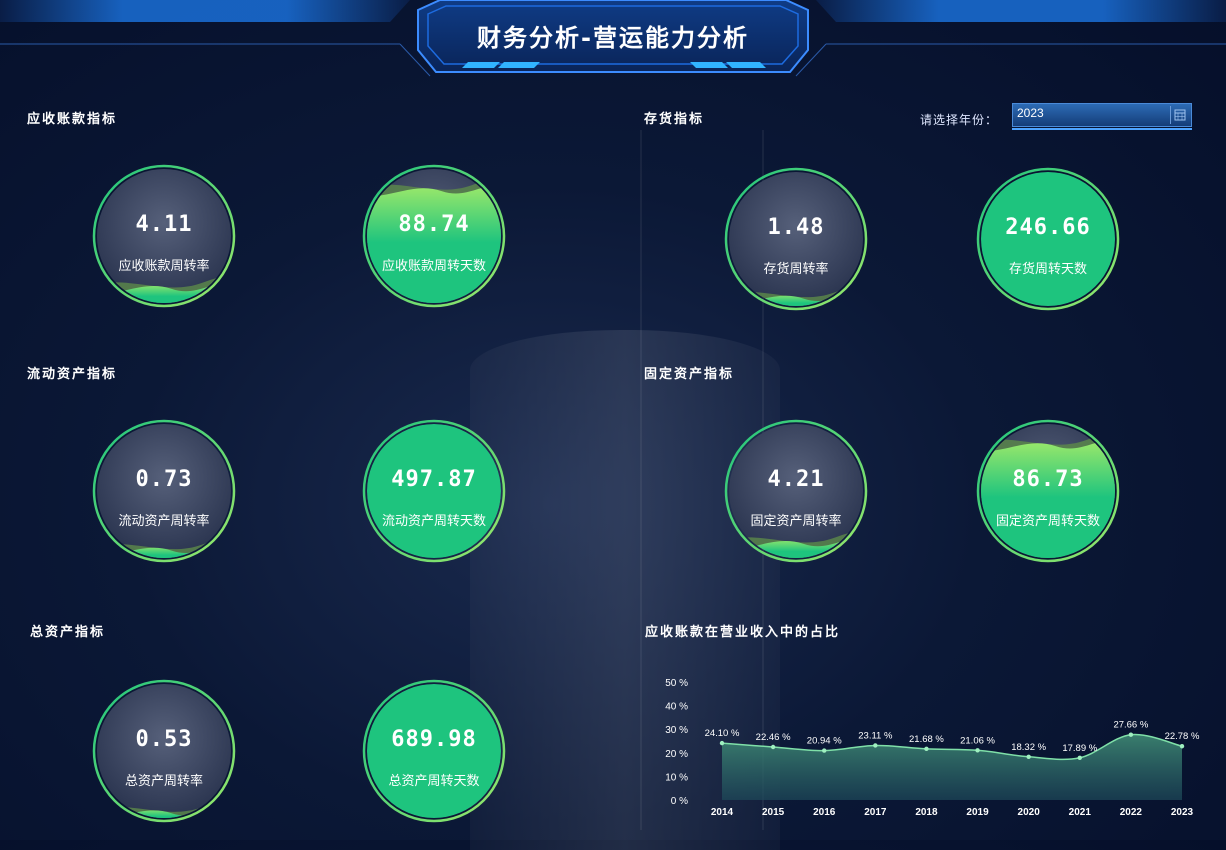 Image resolution: width=1226 pixels, height=850 pixels. I want to click on x-tick-label: 2017, so click(875, 812).